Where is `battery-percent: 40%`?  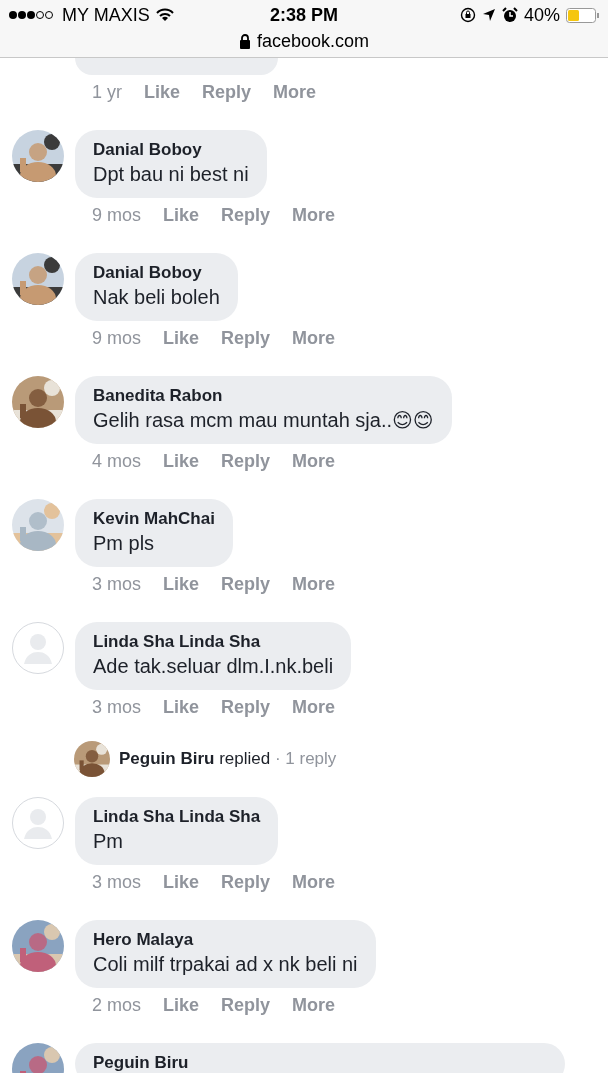
battery-percent: 40% is located at coordinates (541, 15).